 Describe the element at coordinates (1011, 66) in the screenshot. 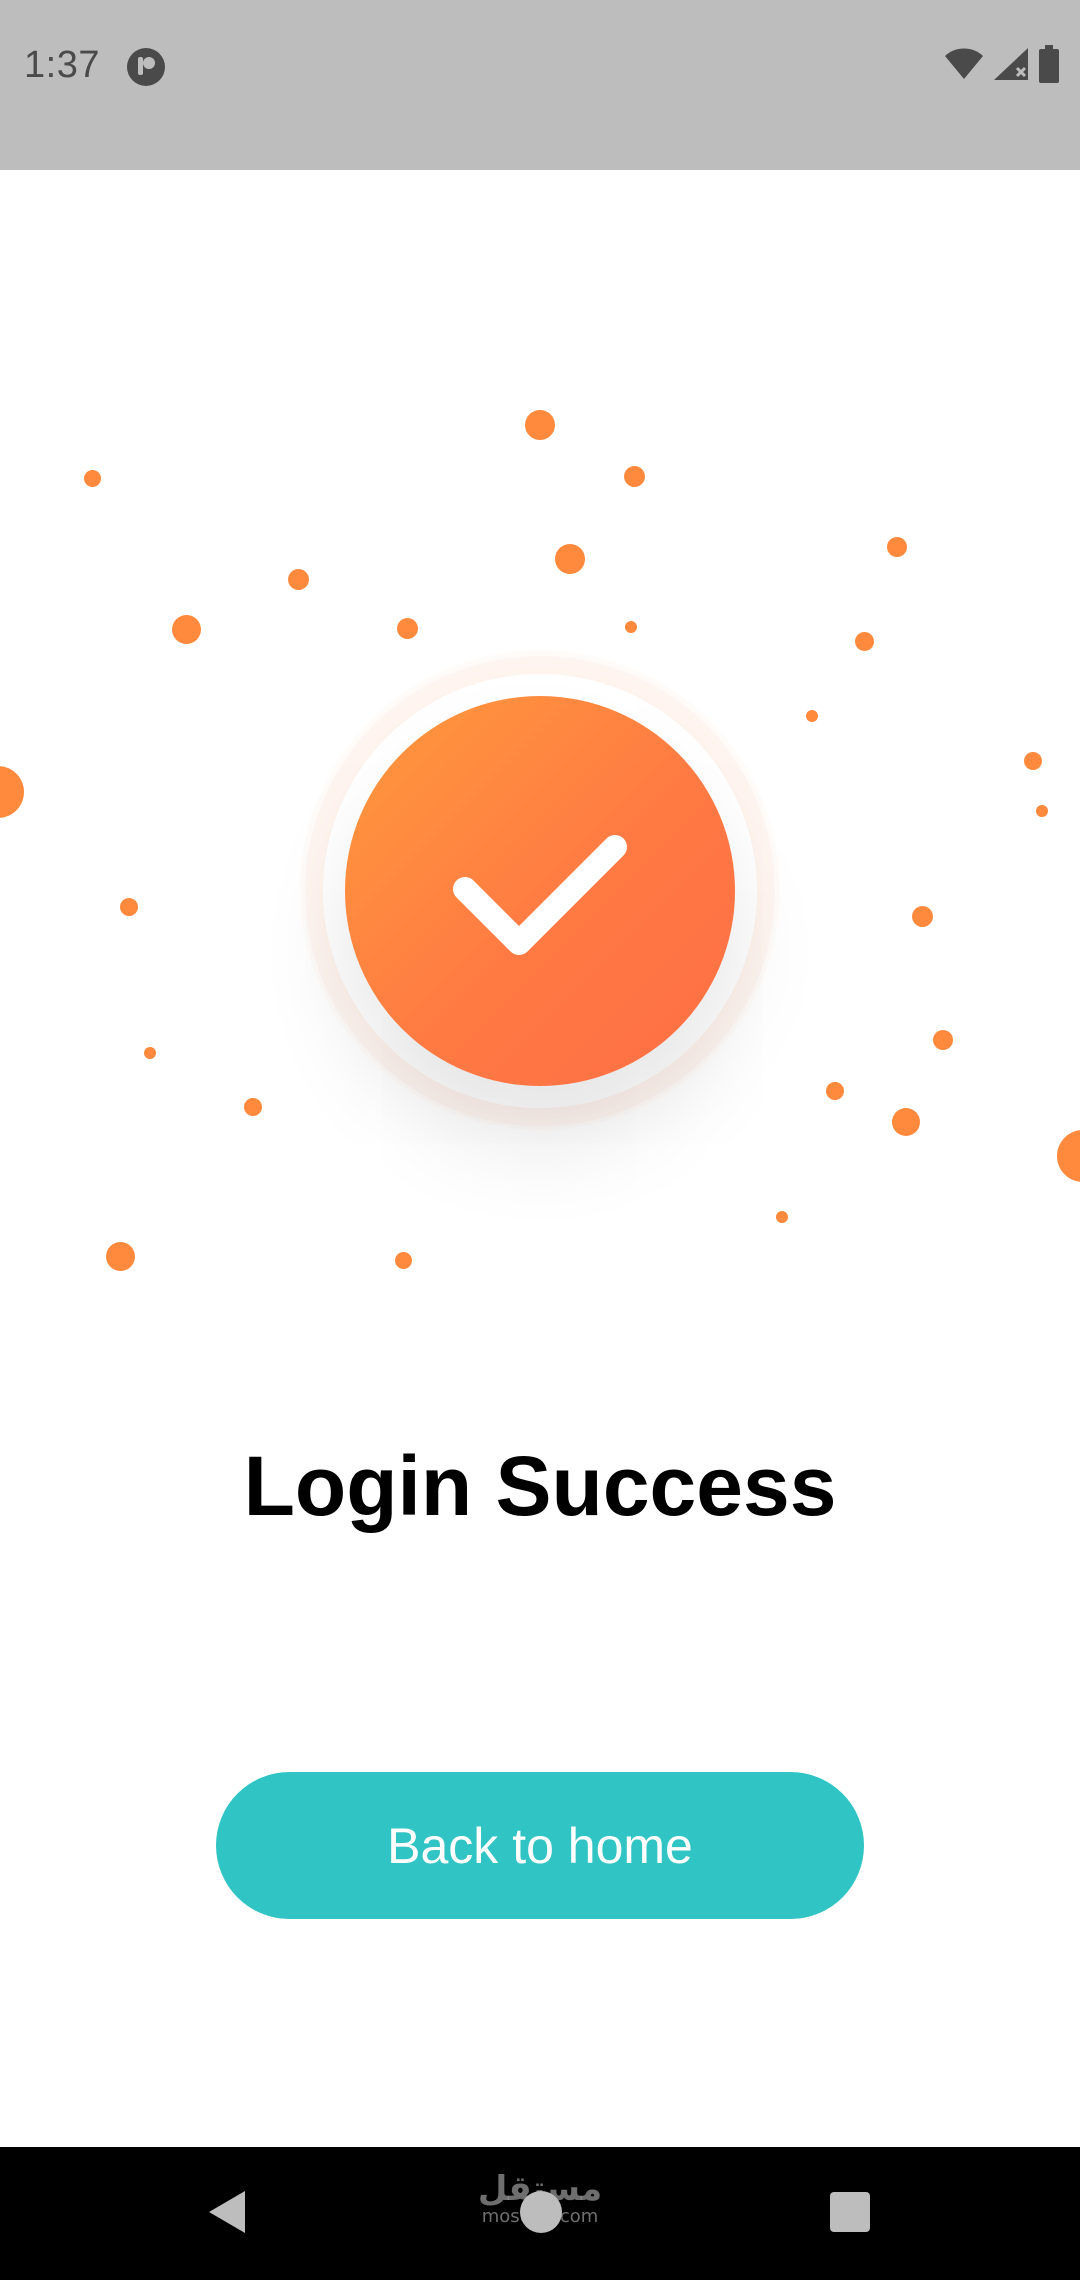

I see `signal-icon` at that location.